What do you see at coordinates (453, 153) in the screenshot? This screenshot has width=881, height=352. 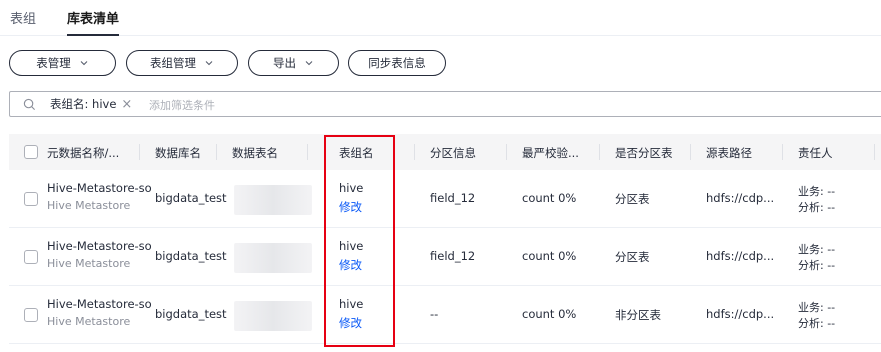 I see `column-header: 分区信息` at bounding box center [453, 153].